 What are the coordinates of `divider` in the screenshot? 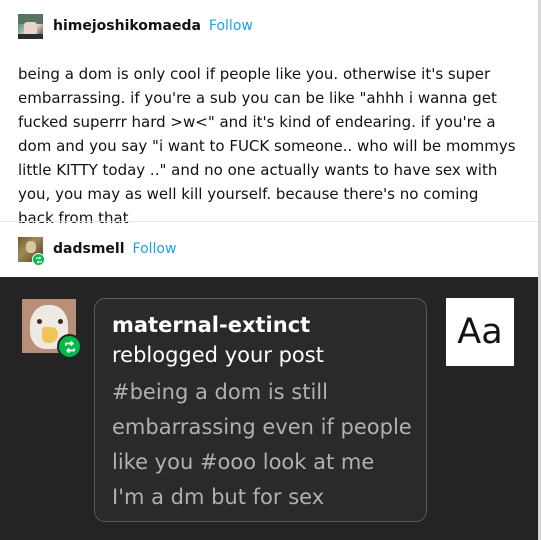 It's located at (269, 221).